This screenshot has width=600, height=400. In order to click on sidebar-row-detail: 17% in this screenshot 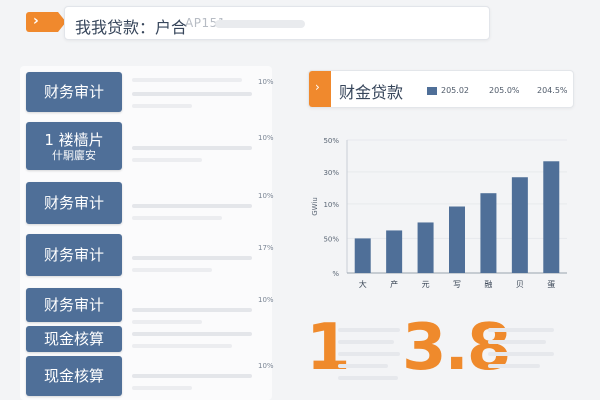, I will do `click(203, 260)`.